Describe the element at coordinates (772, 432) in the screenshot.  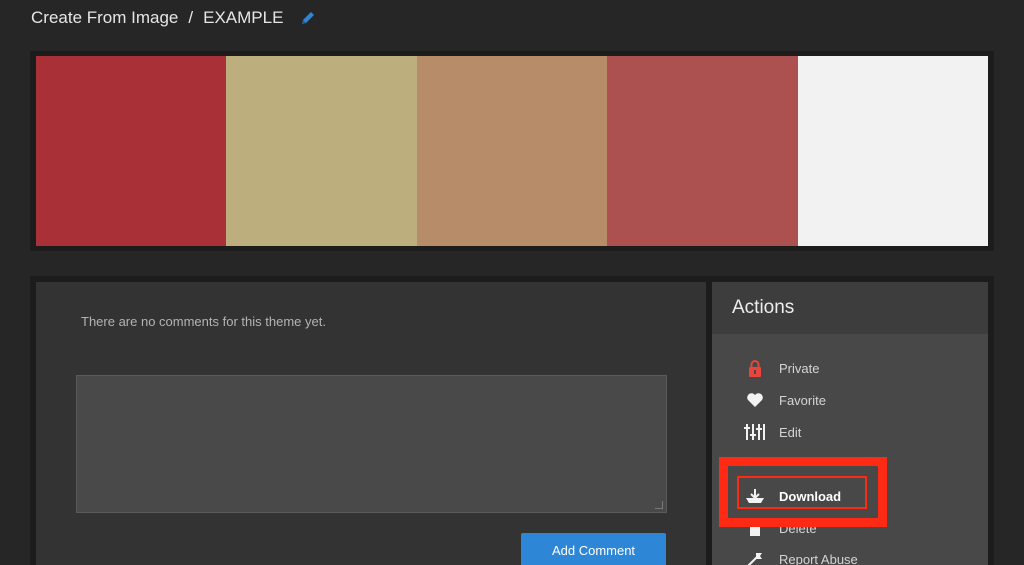
I see `action-edit: Edit` at that location.